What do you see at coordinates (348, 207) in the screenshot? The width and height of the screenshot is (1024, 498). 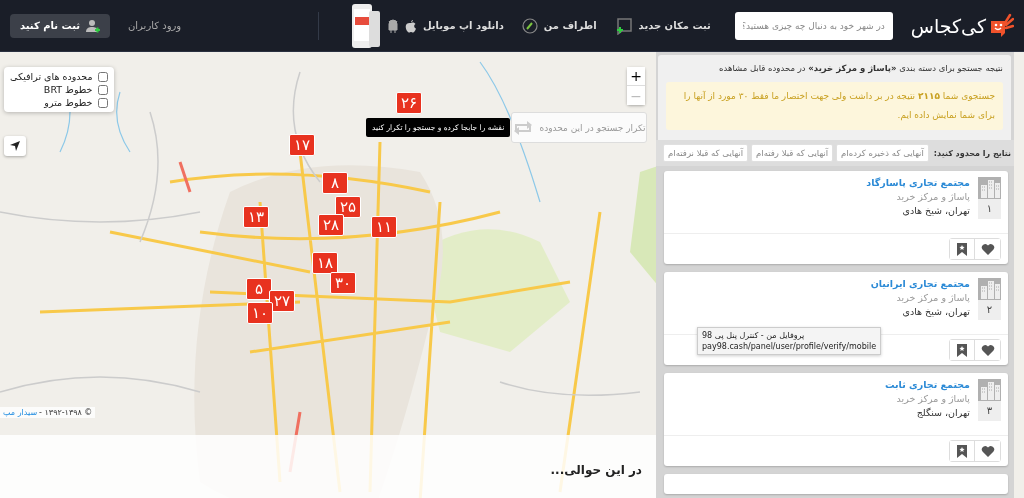 I see `map-marker: ۲۵` at bounding box center [348, 207].